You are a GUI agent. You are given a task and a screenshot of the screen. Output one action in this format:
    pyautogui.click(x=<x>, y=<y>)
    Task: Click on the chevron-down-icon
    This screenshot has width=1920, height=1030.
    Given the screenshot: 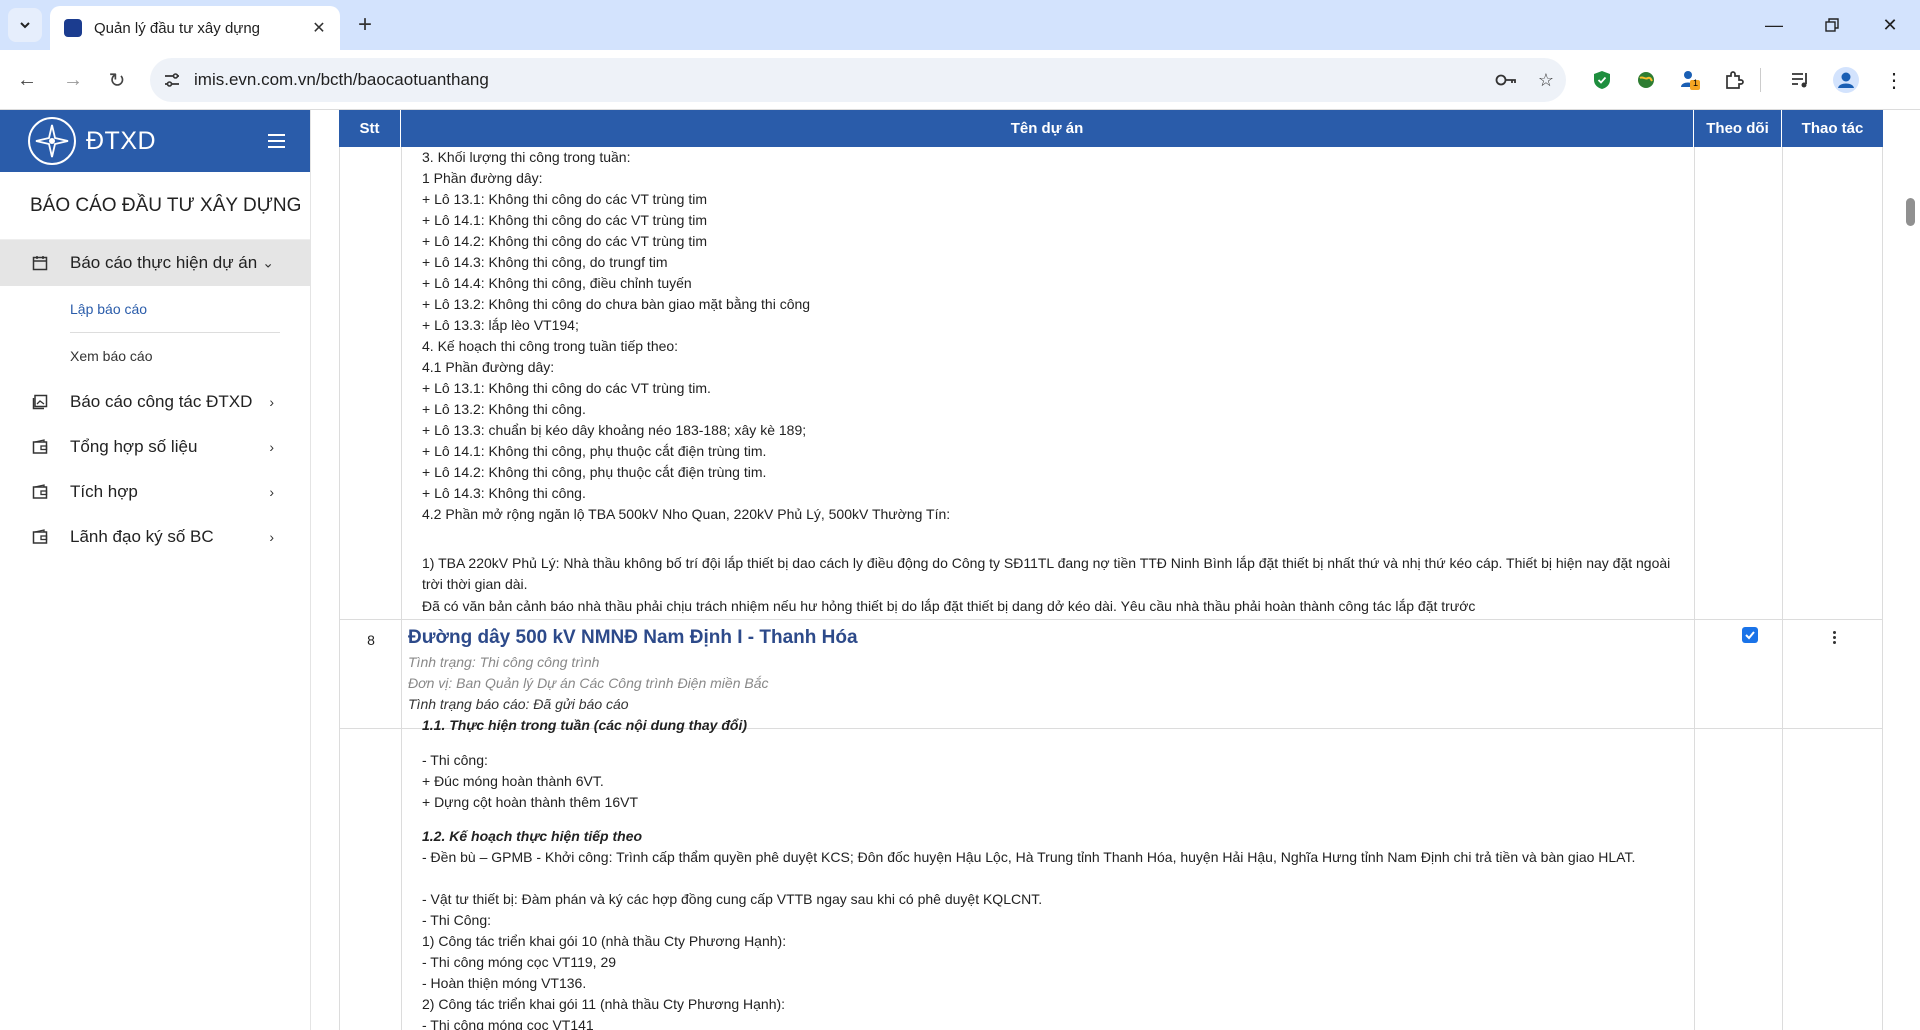 What is the action you would take?
    pyautogui.click(x=25, y=25)
    